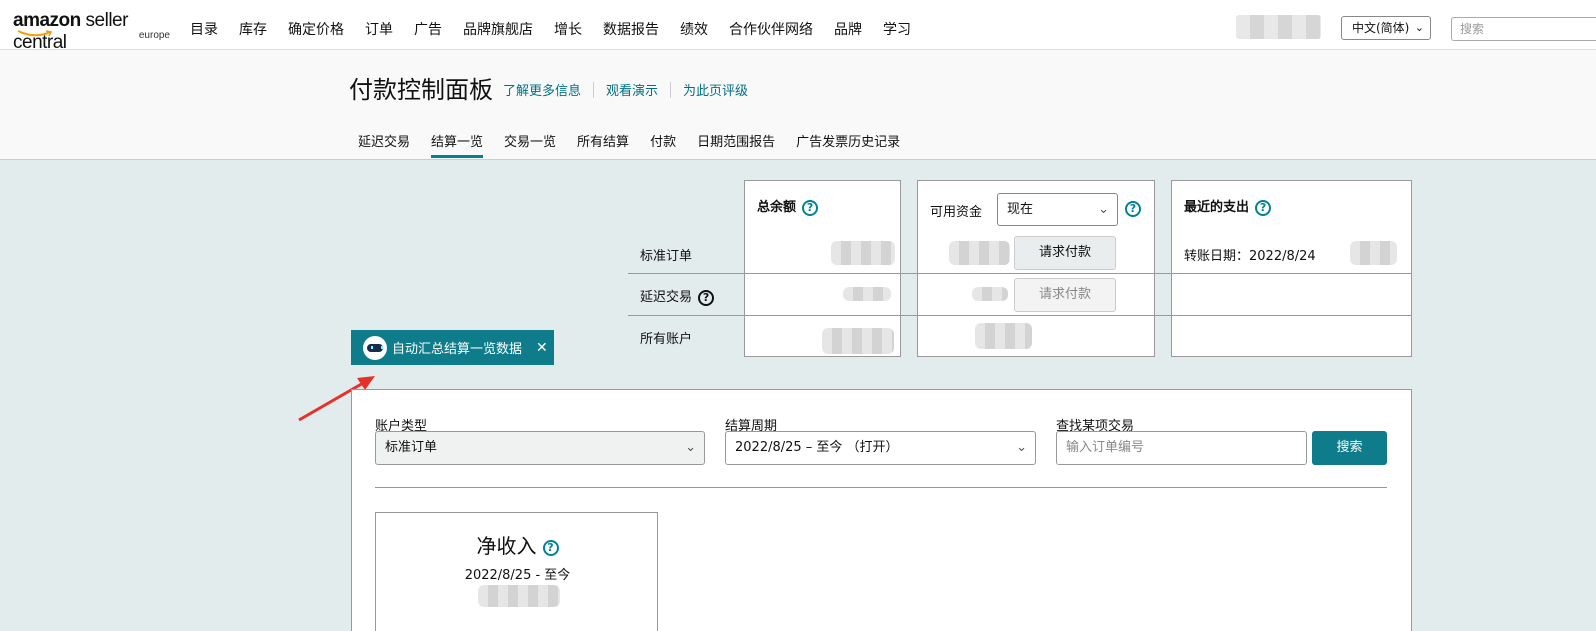 The height and width of the screenshot is (631, 1596). I want to click on available-funds-period-select: 现在 ⌄, so click(1057, 209).